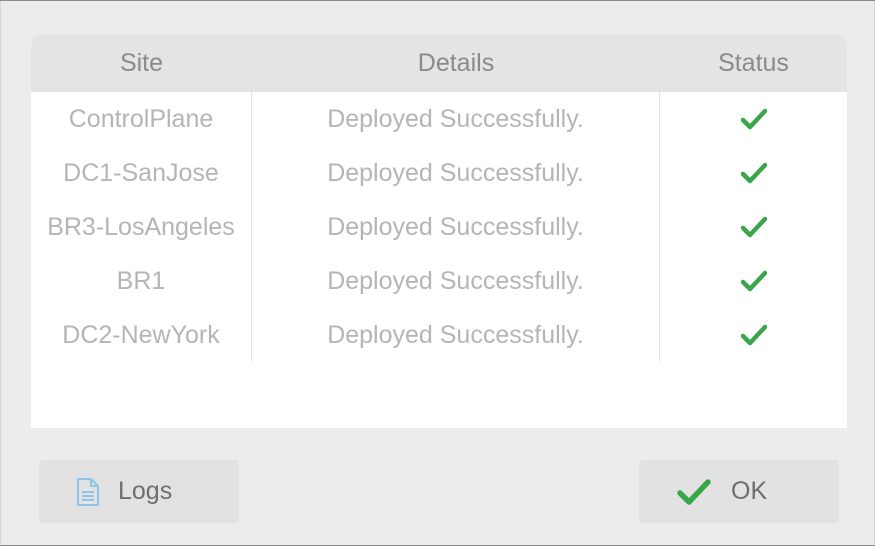 The width and height of the screenshot is (875, 546). Describe the element at coordinates (141, 335) in the screenshot. I see `site-cell: DC2-NewYork` at that location.